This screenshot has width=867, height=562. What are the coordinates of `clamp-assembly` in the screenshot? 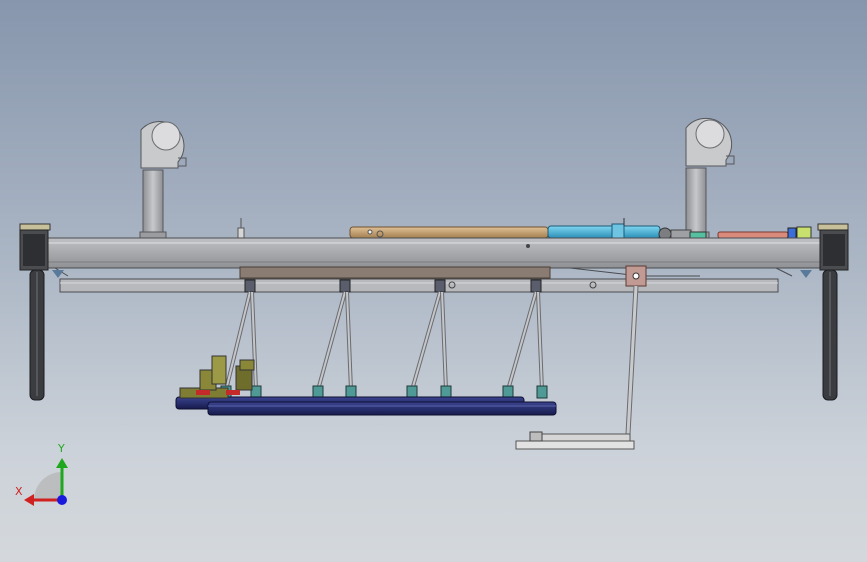 It's located at (217, 377).